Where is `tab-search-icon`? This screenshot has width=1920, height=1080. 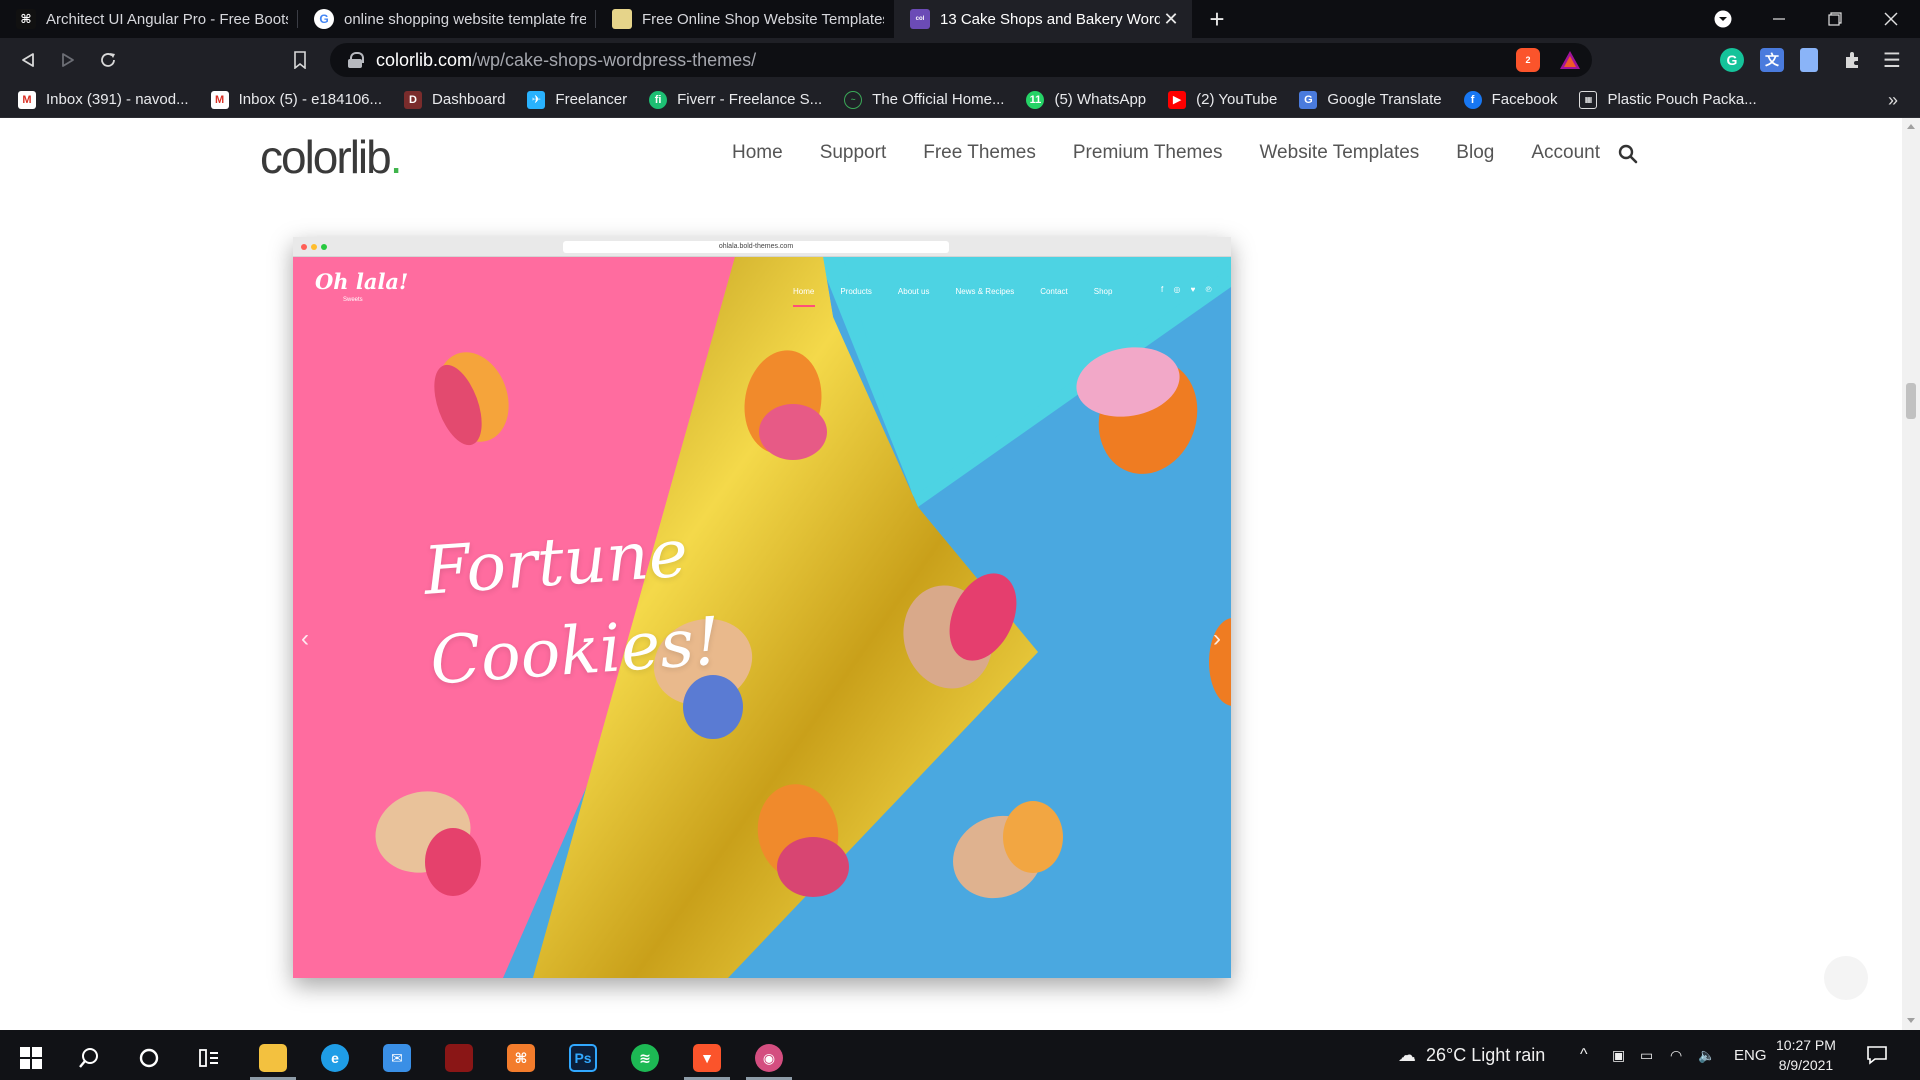
tab-search-icon is located at coordinates (1723, 19).